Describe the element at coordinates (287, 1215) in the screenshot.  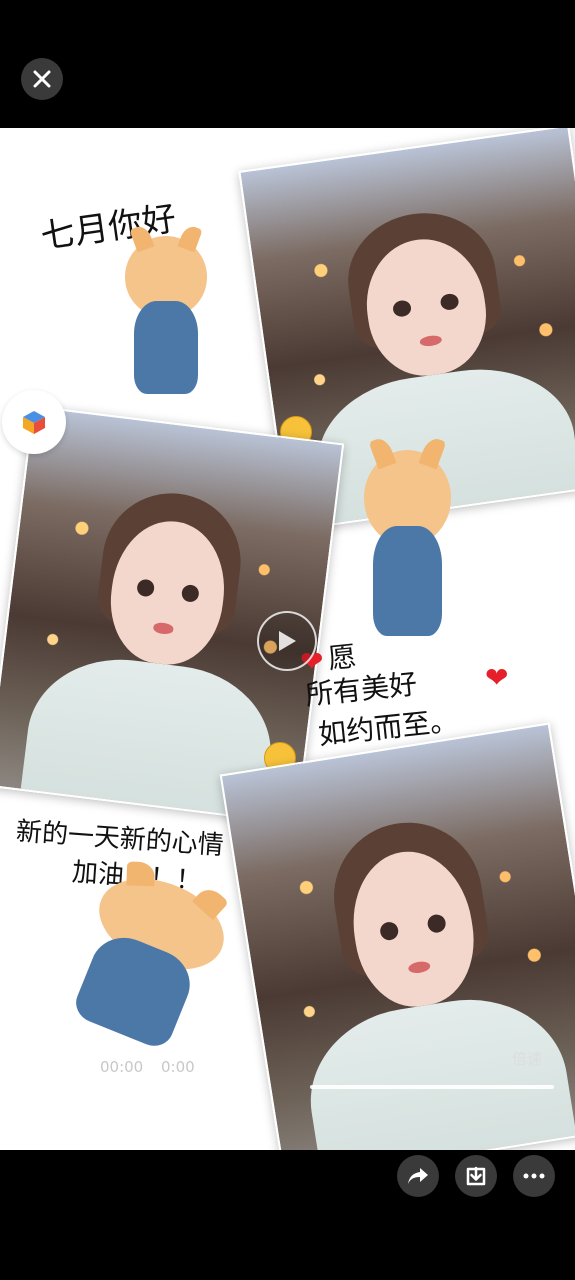
I see `bottom-bar` at that location.